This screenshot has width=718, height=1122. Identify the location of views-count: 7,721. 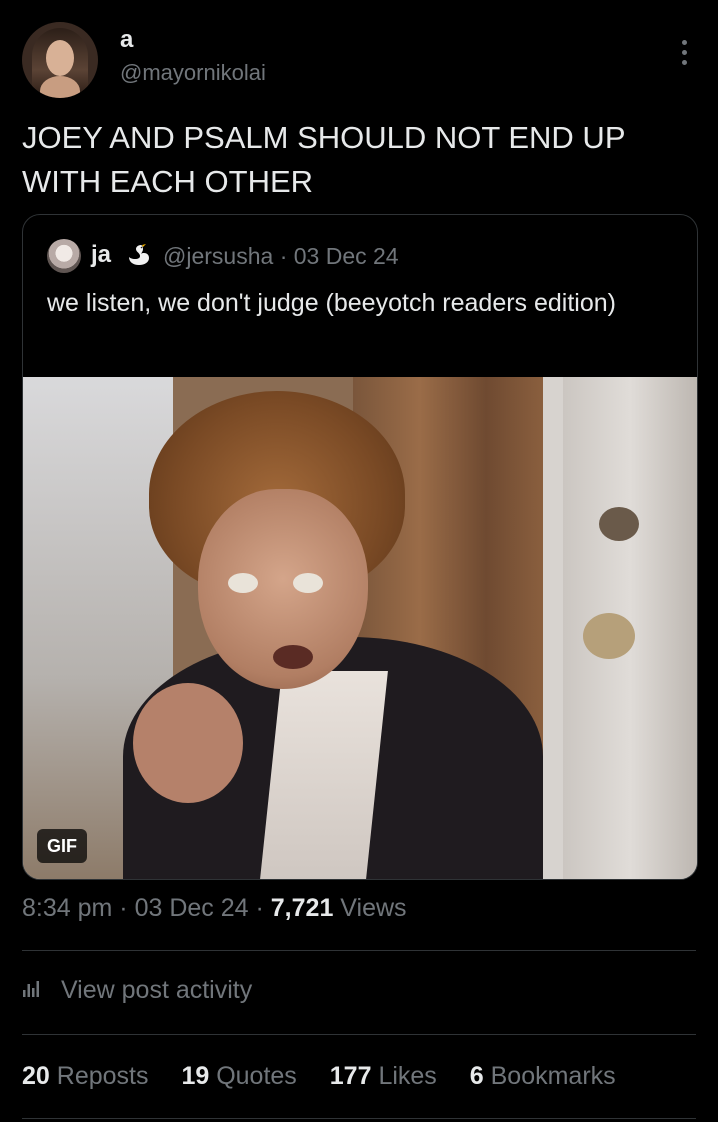
(302, 908).